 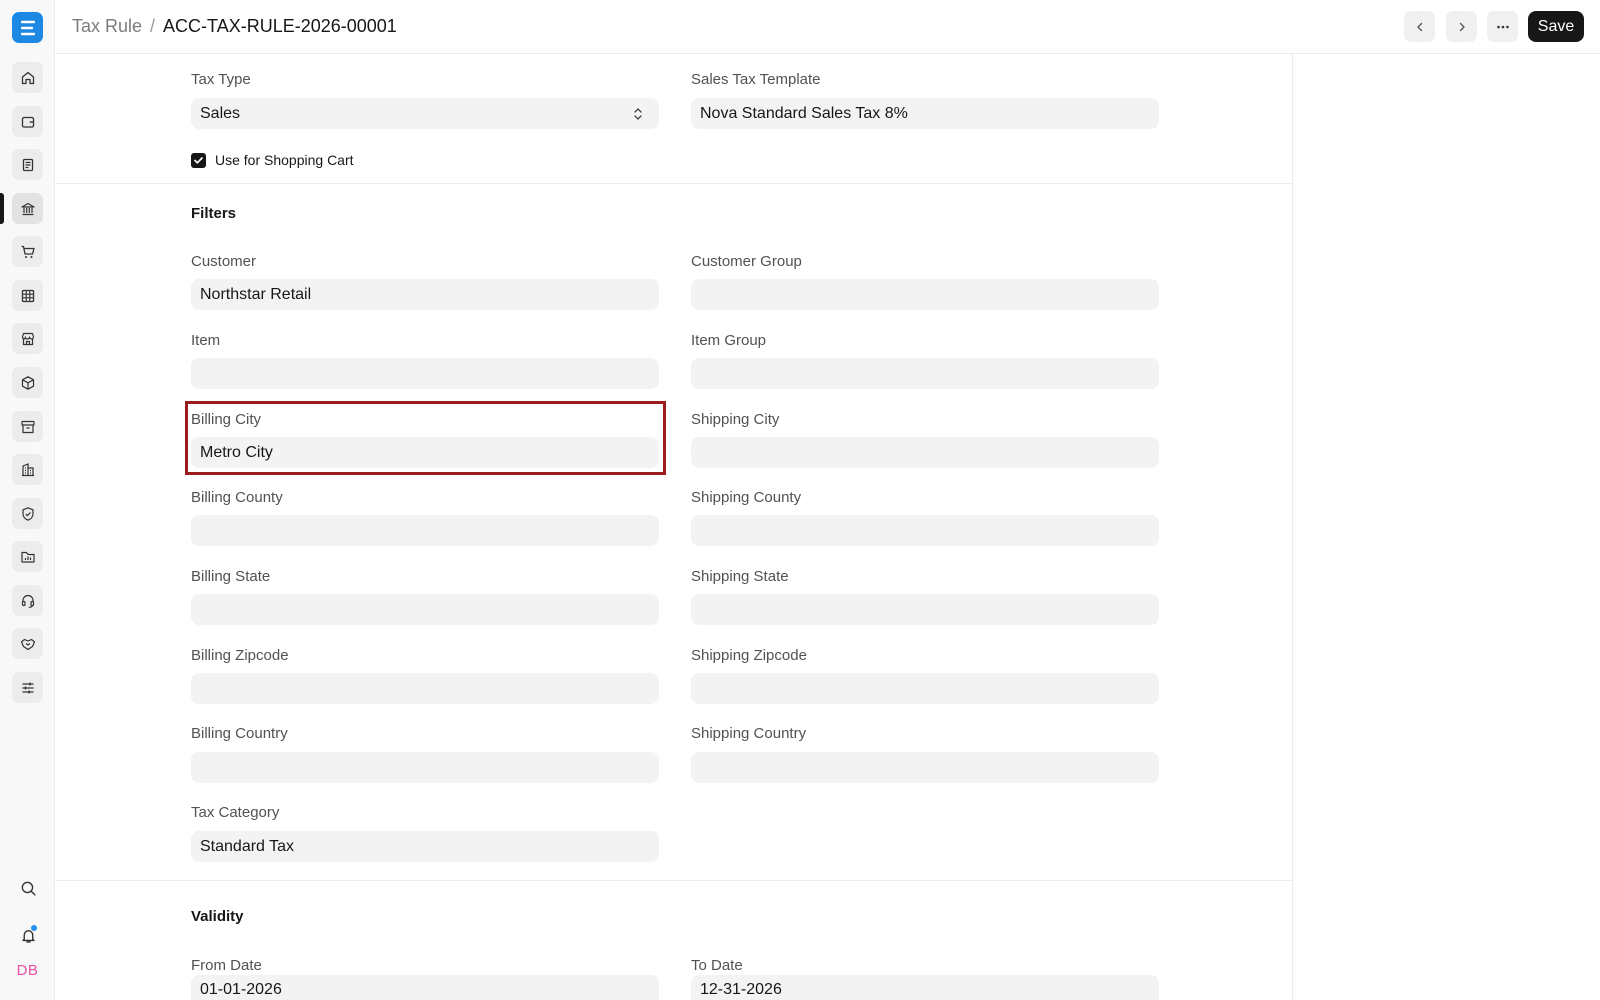 I want to click on sidebar-item-quality, so click(x=27, y=513).